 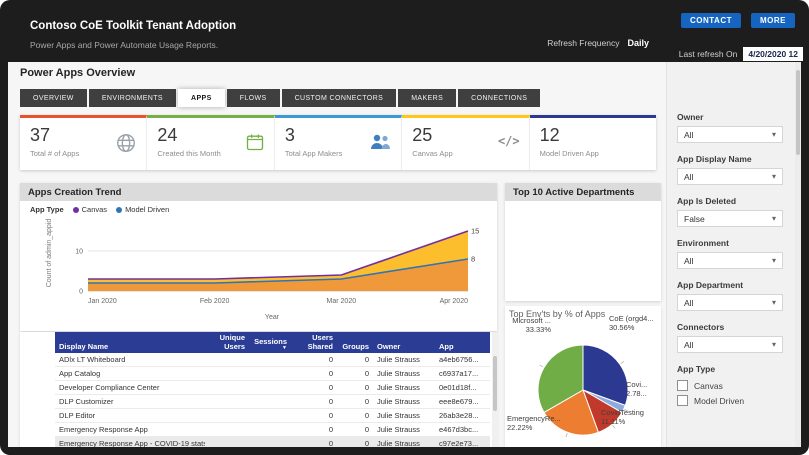 What do you see at coordinates (130, 416) in the screenshot?
I see `table-cell: DLP Editor` at bounding box center [130, 416].